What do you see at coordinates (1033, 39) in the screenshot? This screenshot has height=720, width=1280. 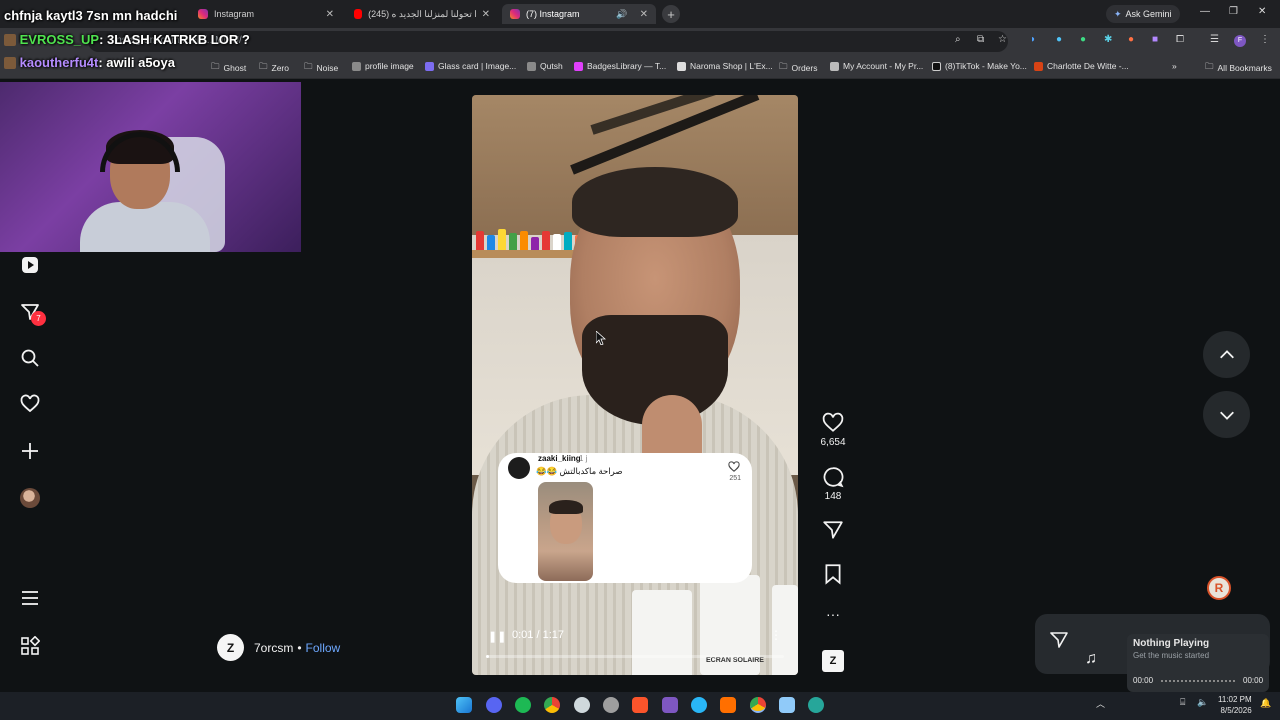 I see `extension-icon: ◗` at bounding box center [1033, 39].